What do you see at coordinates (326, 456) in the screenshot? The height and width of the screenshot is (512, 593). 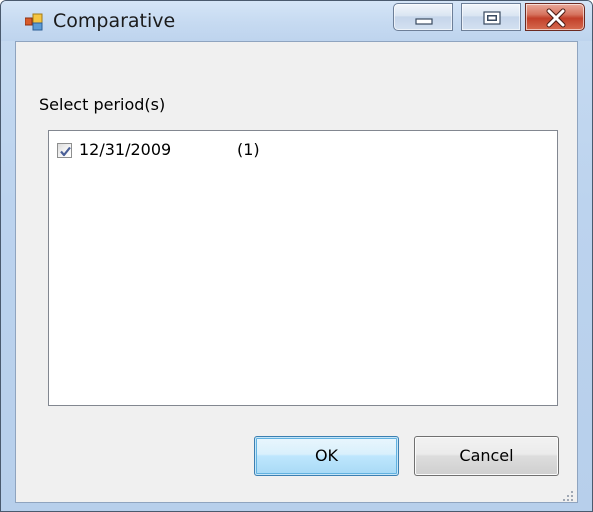 I see `ok-button: OK` at bounding box center [326, 456].